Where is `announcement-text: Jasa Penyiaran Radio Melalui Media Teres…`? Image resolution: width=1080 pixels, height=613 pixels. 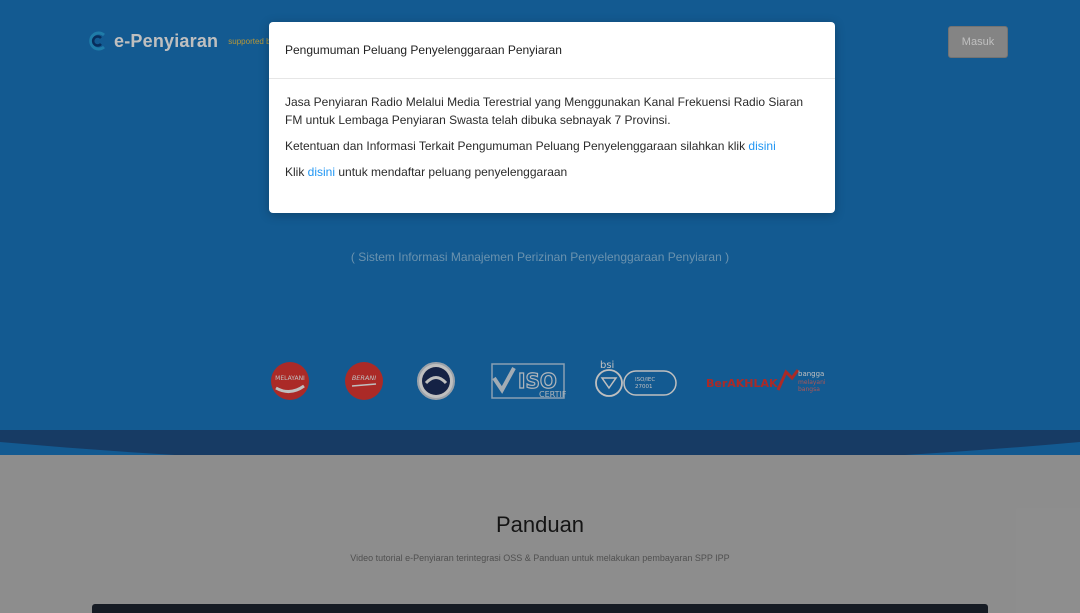
announcement-text: Jasa Penyiaran Radio Melalui Media Teres… is located at coordinates (544, 111).